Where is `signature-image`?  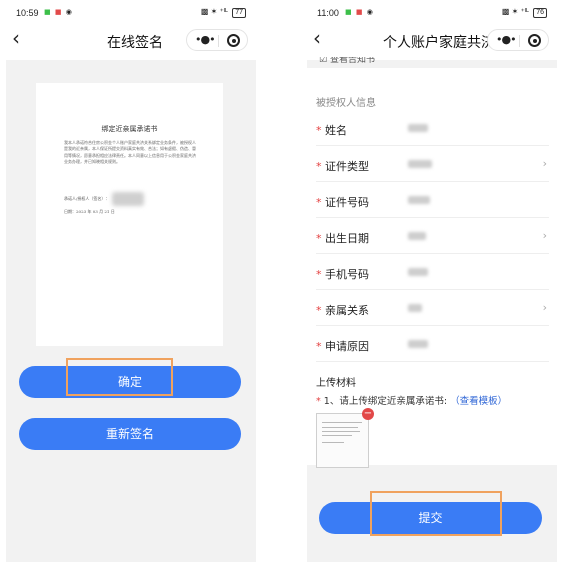 signature-image is located at coordinates (128, 199).